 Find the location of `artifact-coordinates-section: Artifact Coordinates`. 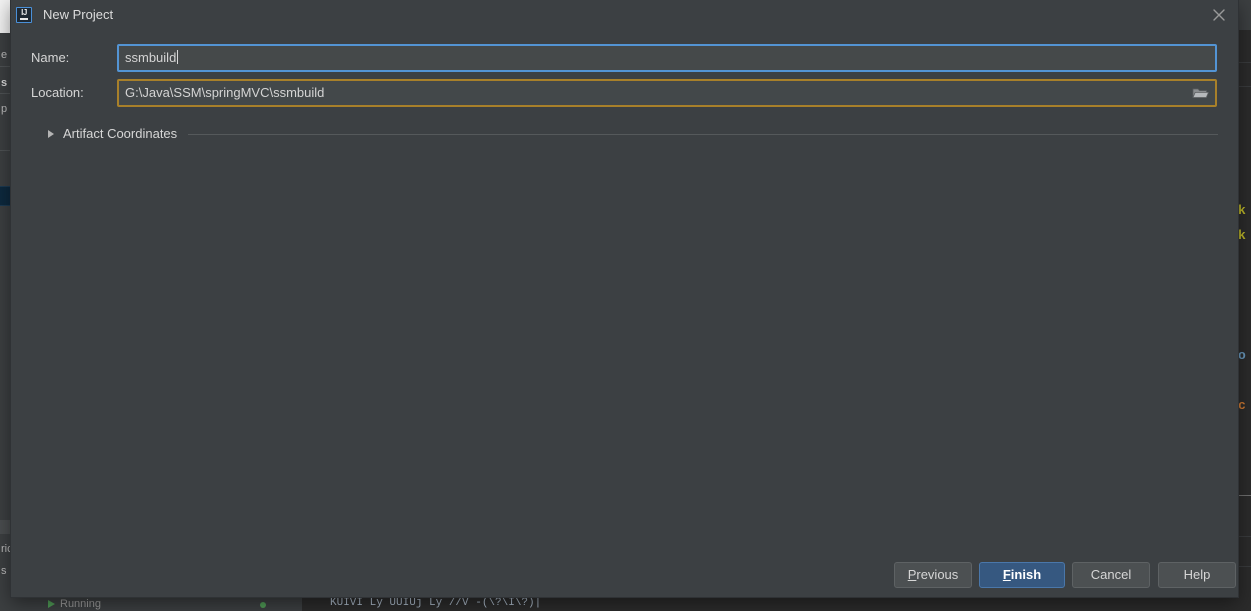

artifact-coordinates-section: Artifact Coordinates is located at coordinates (624, 134).